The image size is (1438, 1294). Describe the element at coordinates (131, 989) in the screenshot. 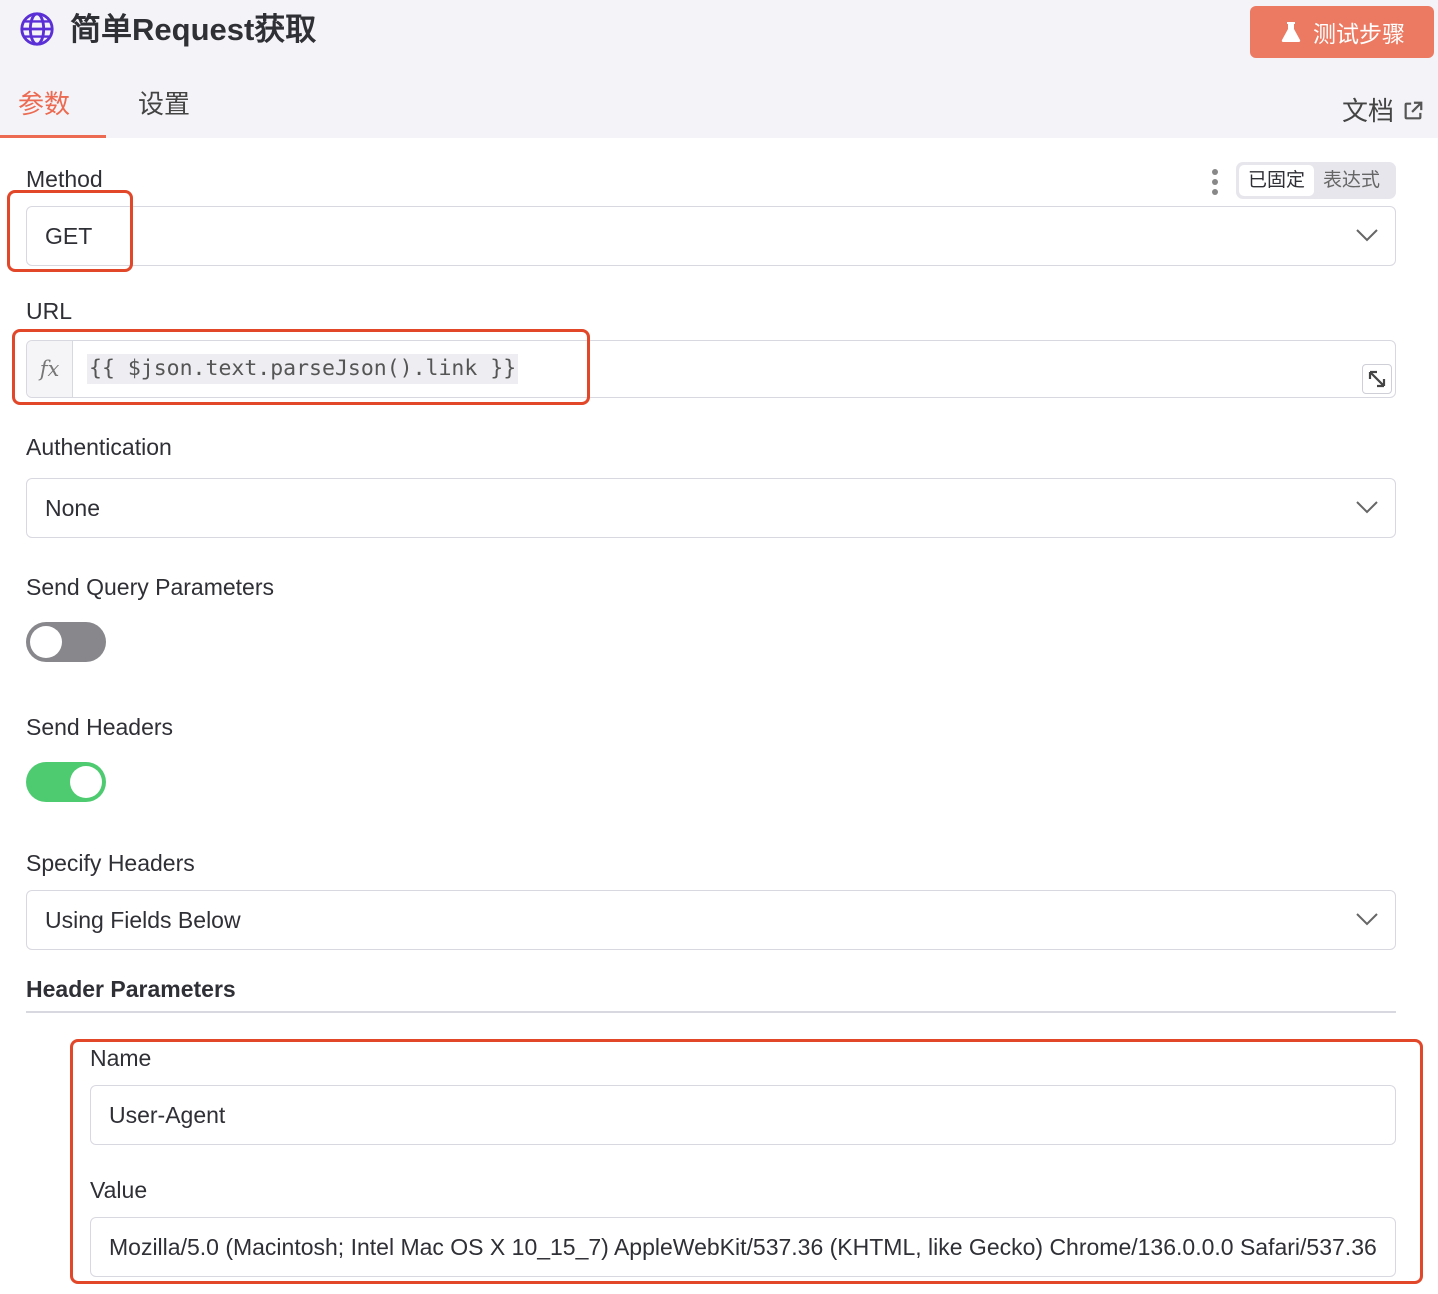

I see `header-parameters-title: Header Parameters` at that location.